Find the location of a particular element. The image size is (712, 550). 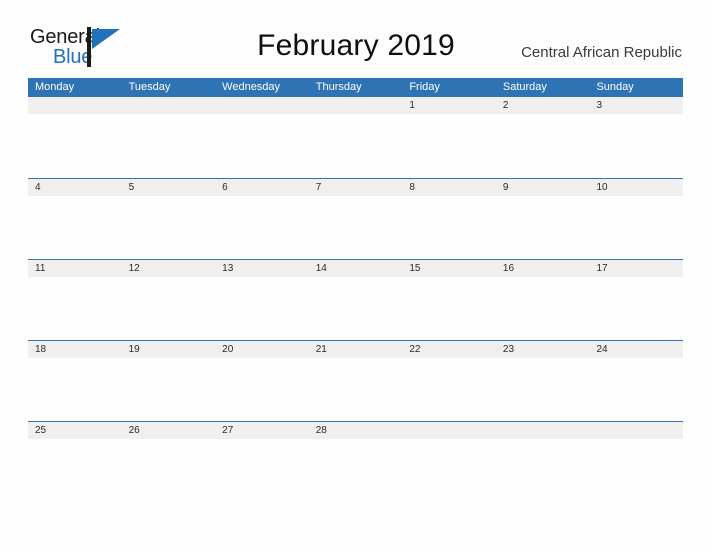

weekday-header-sunday: Sunday is located at coordinates (615, 87).